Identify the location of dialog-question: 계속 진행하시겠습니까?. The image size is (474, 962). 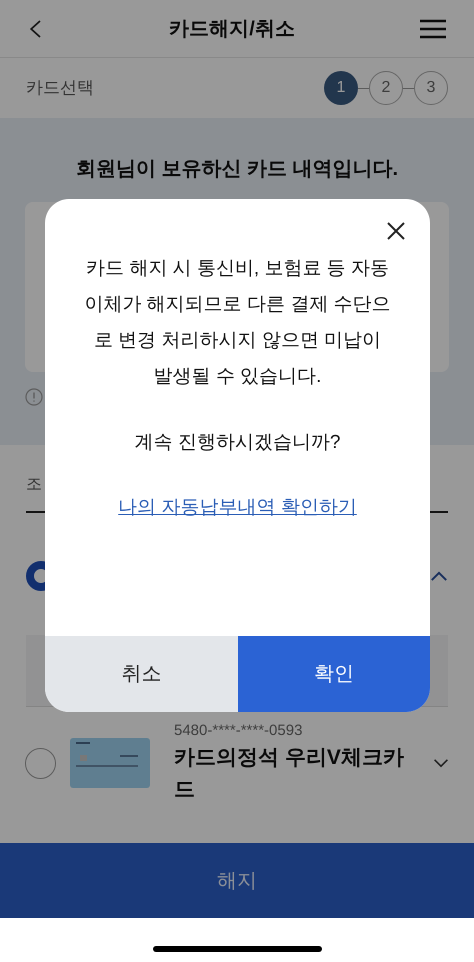
(237, 443).